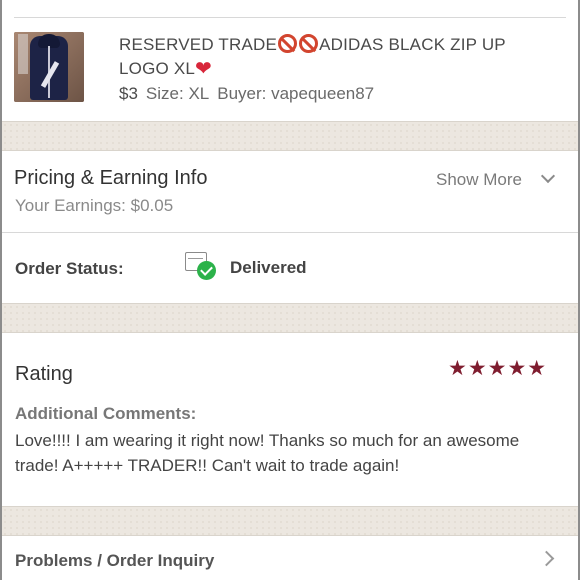 This screenshot has height=580, width=580. What do you see at coordinates (106, 413) in the screenshot?
I see `additional-comments-label: Additional Comments:` at bounding box center [106, 413].